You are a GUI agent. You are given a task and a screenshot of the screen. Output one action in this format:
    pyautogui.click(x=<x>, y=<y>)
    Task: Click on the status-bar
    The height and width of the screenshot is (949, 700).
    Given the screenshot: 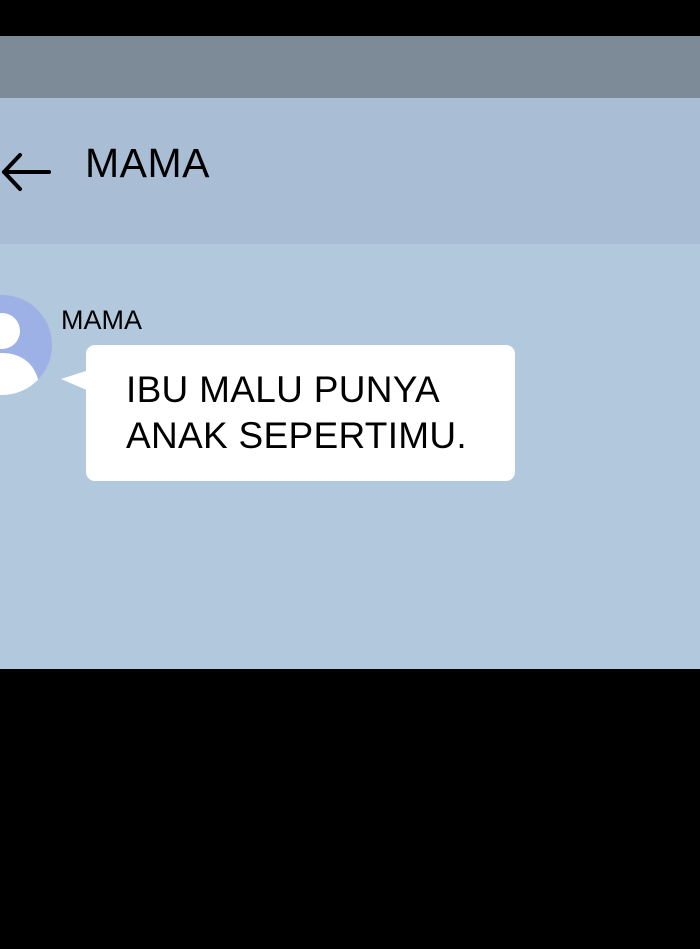 What is the action you would take?
    pyautogui.click(x=350, y=67)
    